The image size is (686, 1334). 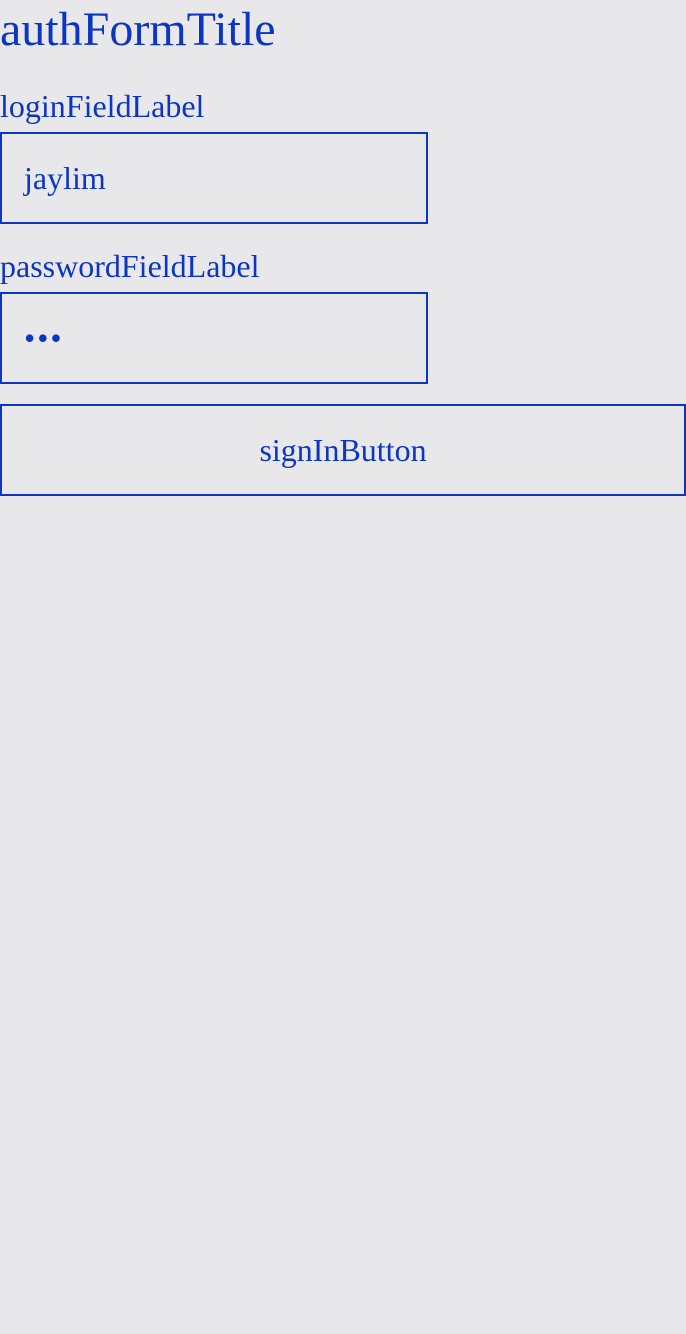 What do you see at coordinates (343, 450) in the screenshot?
I see `sign-in-button: signInButton` at bounding box center [343, 450].